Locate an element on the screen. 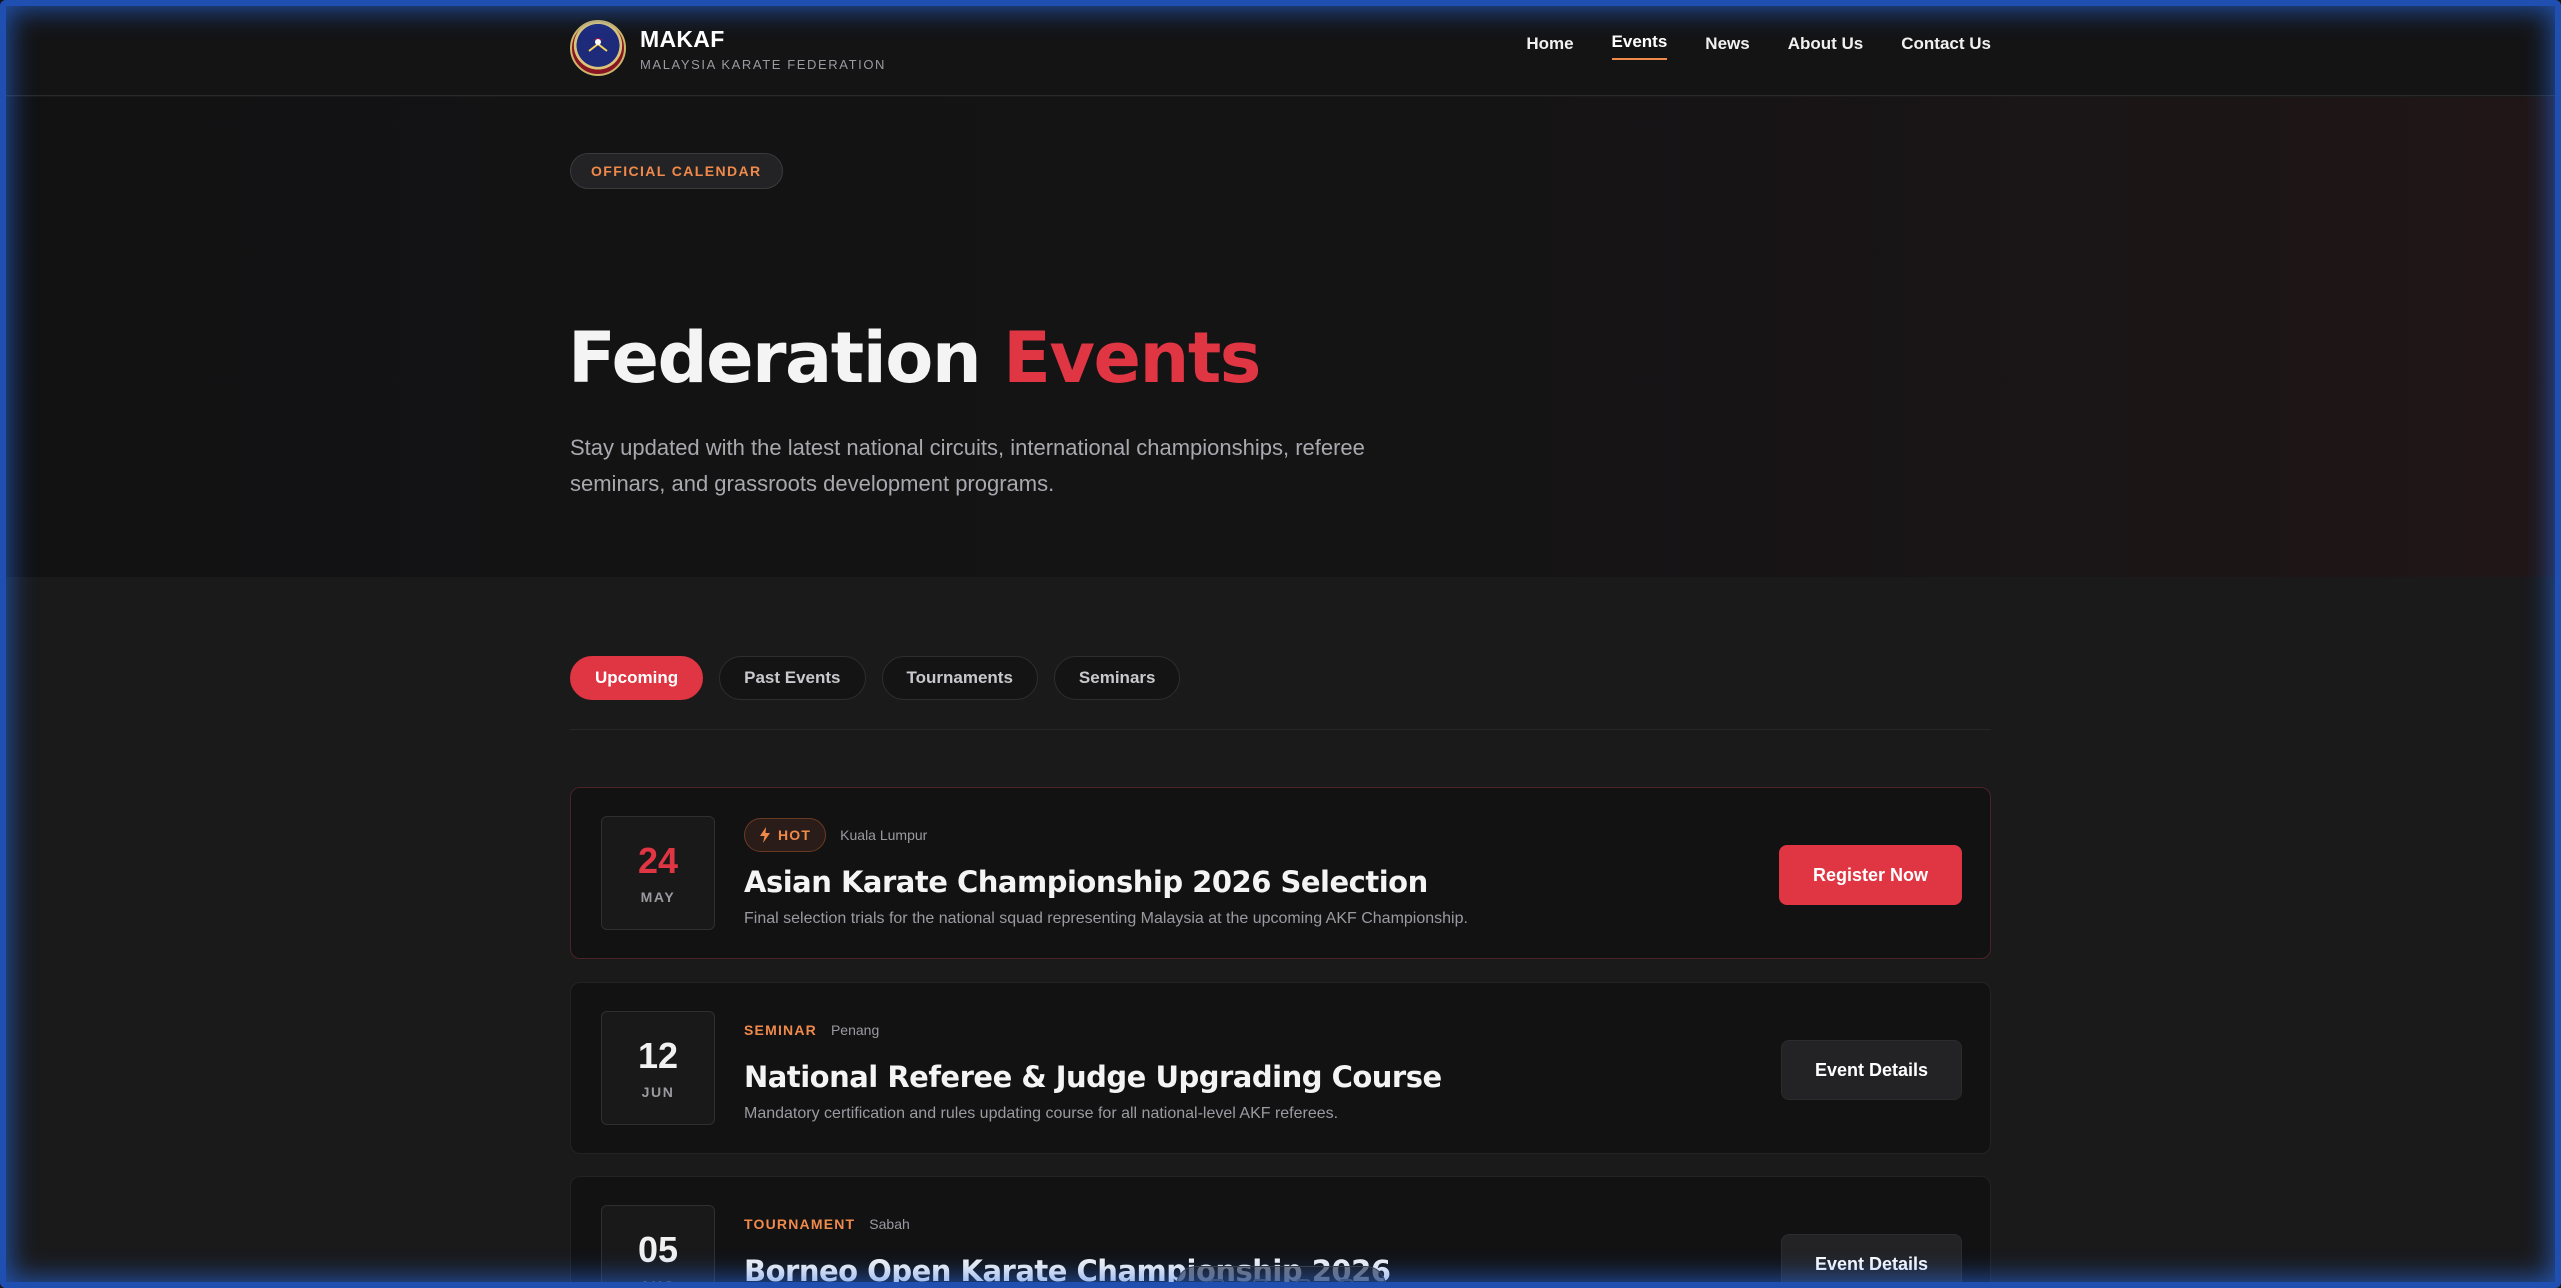 This screenshot has width=2561, height=1288. filter-past-events: Past Events is located at coordinates (792, 678).